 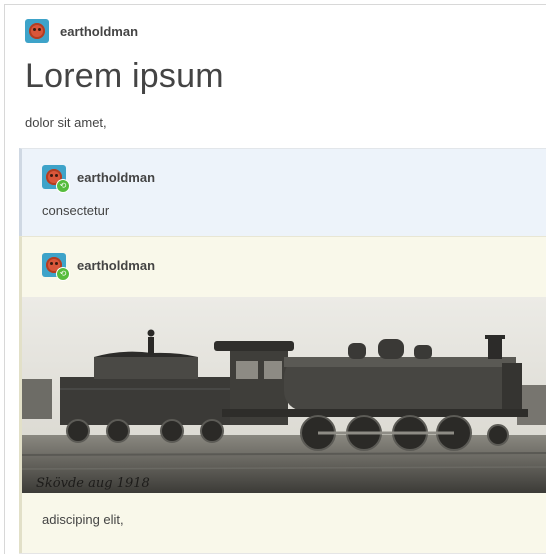 What do you see at coordinates (66, 122) in the screenshot?
I see `post-body-text: dolor sit amet,` at bounding box center [66, 122].